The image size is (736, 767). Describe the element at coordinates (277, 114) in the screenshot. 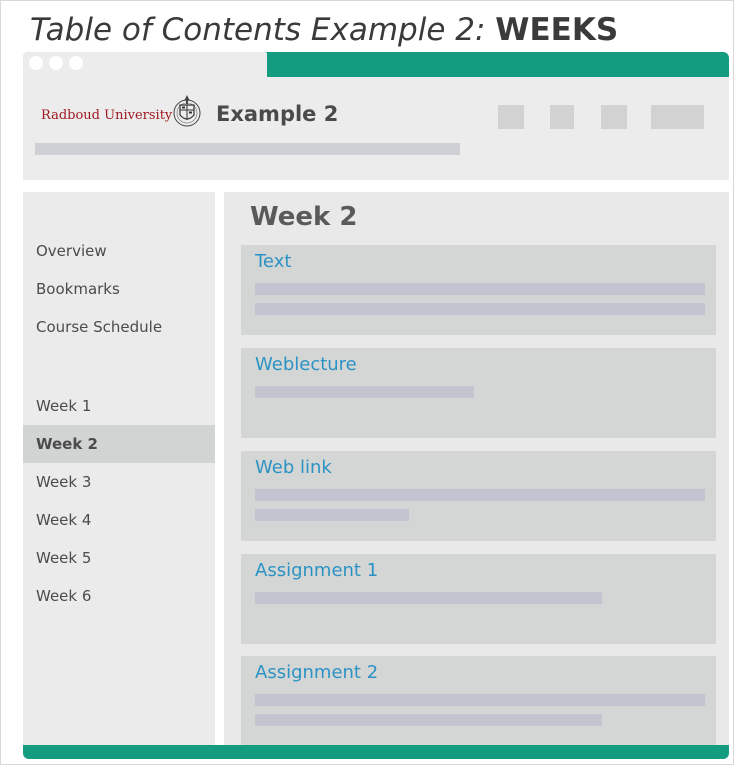

I see `app-title: Example 2` at that location.